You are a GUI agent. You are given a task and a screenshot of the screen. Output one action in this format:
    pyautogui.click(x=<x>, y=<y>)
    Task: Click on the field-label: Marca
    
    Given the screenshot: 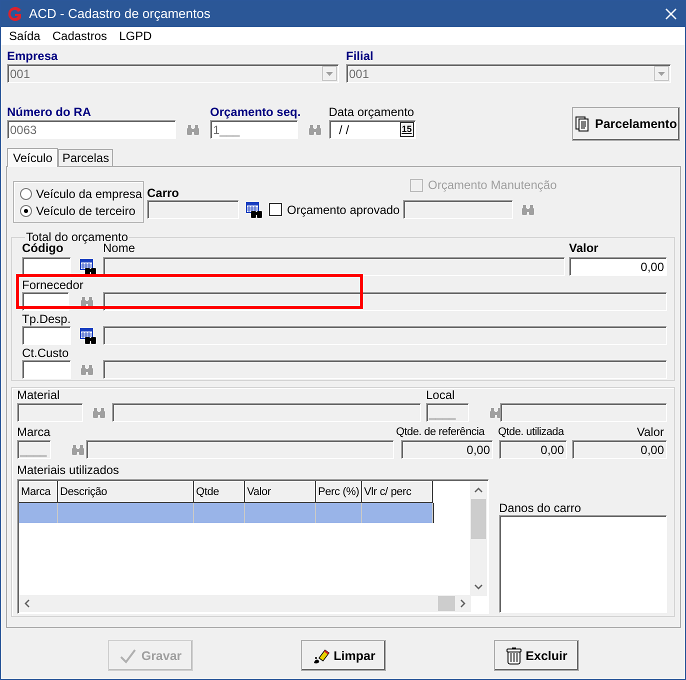 What is the action you would take?
    pyautogui.click(x=34, y=432)
    